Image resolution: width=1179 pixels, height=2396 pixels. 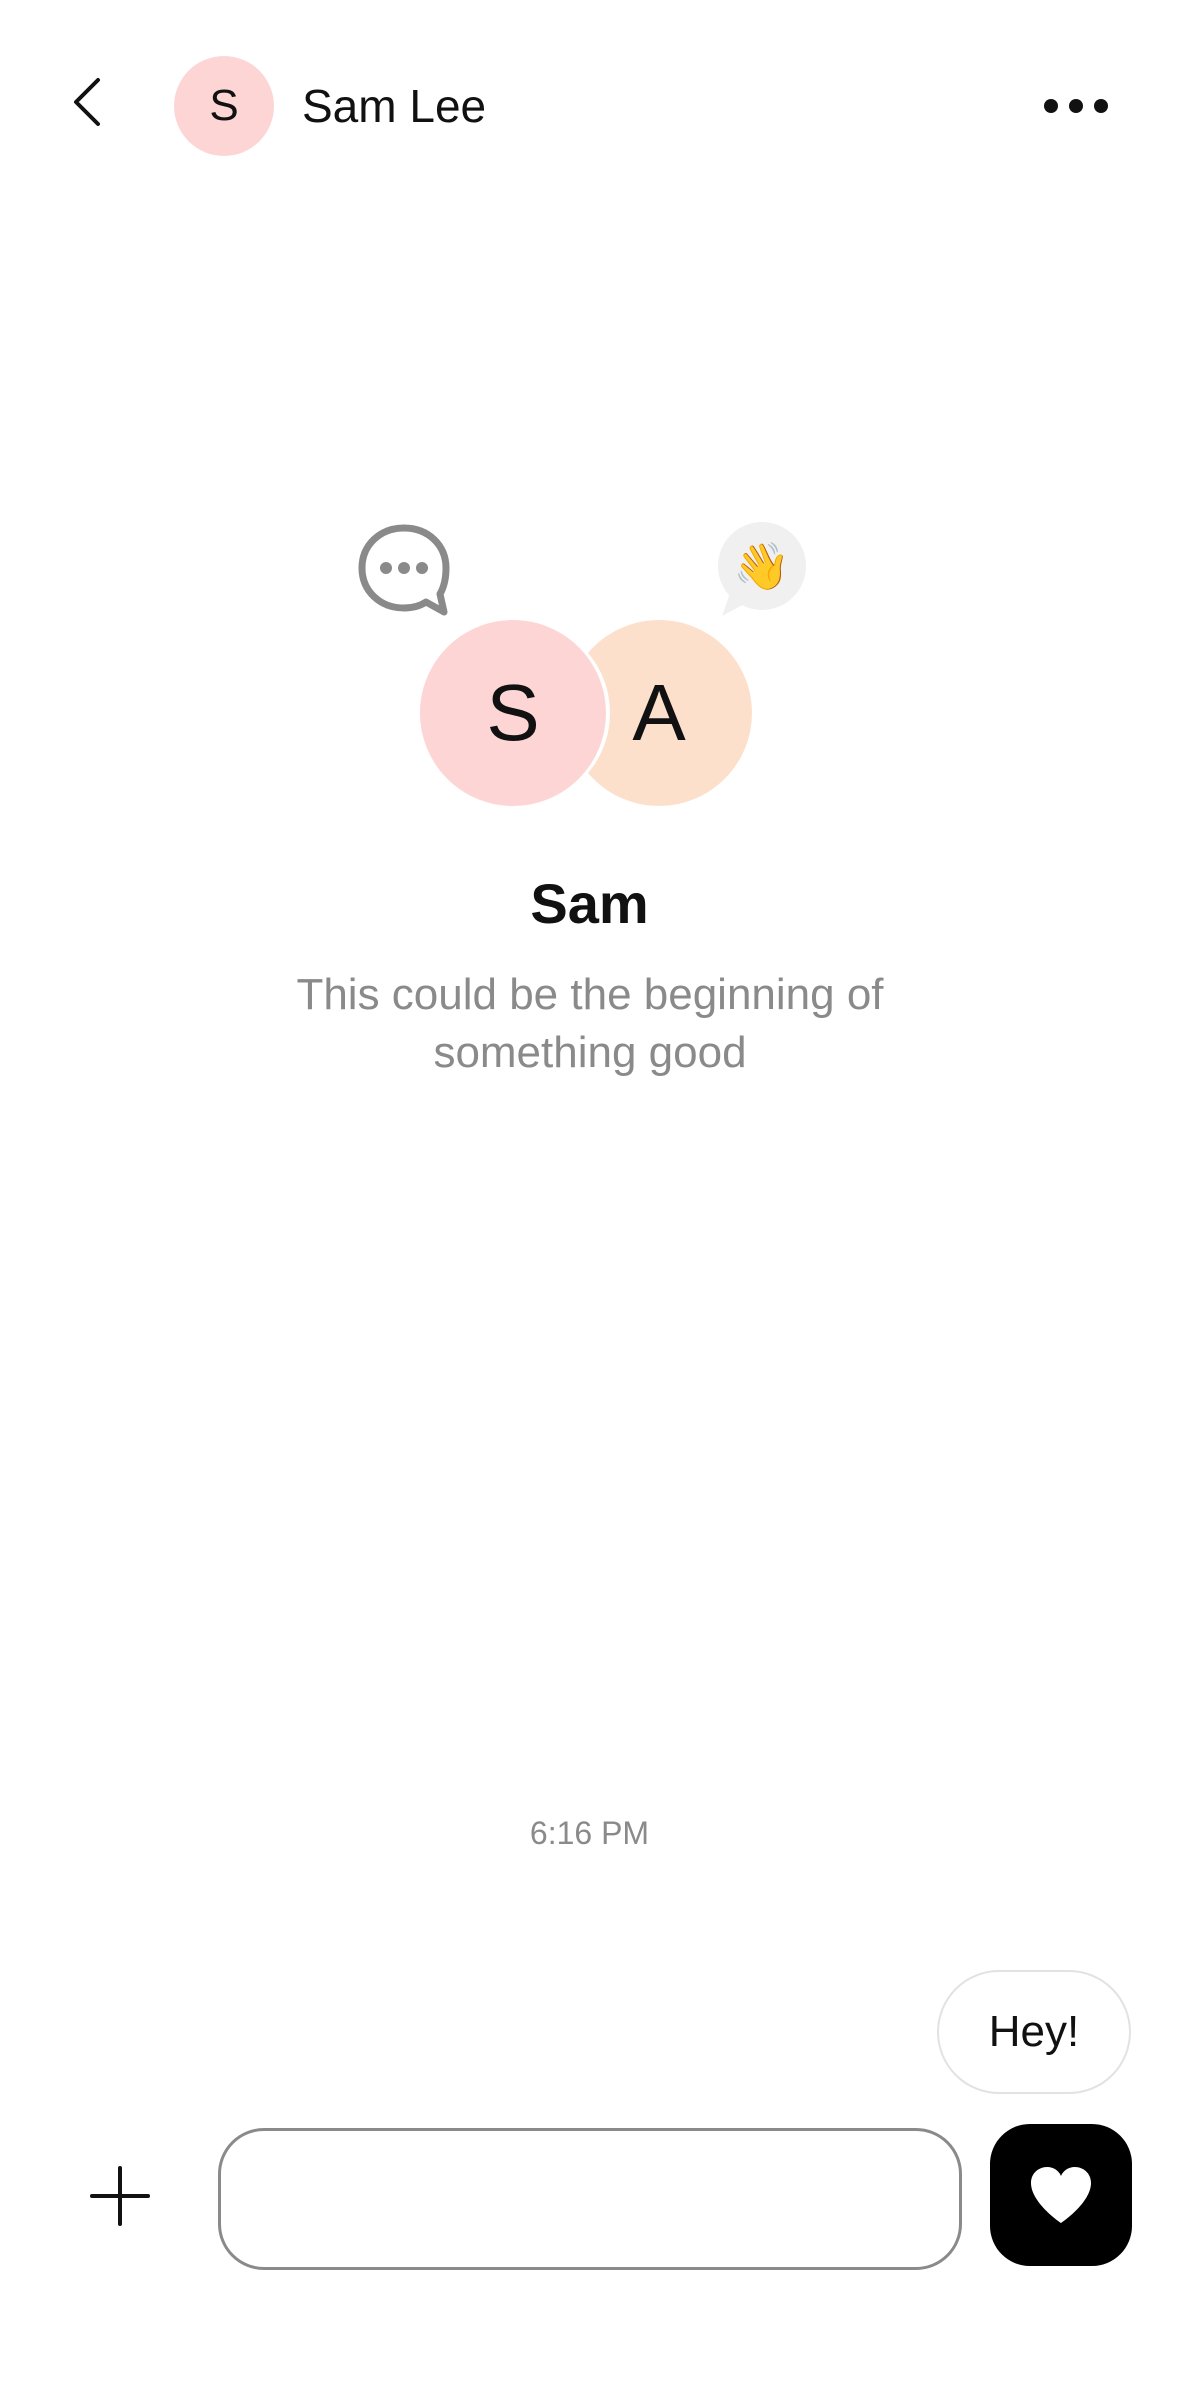 I want to click on sent-message-bubble: Hey!, so click(x=1034, y=2032).